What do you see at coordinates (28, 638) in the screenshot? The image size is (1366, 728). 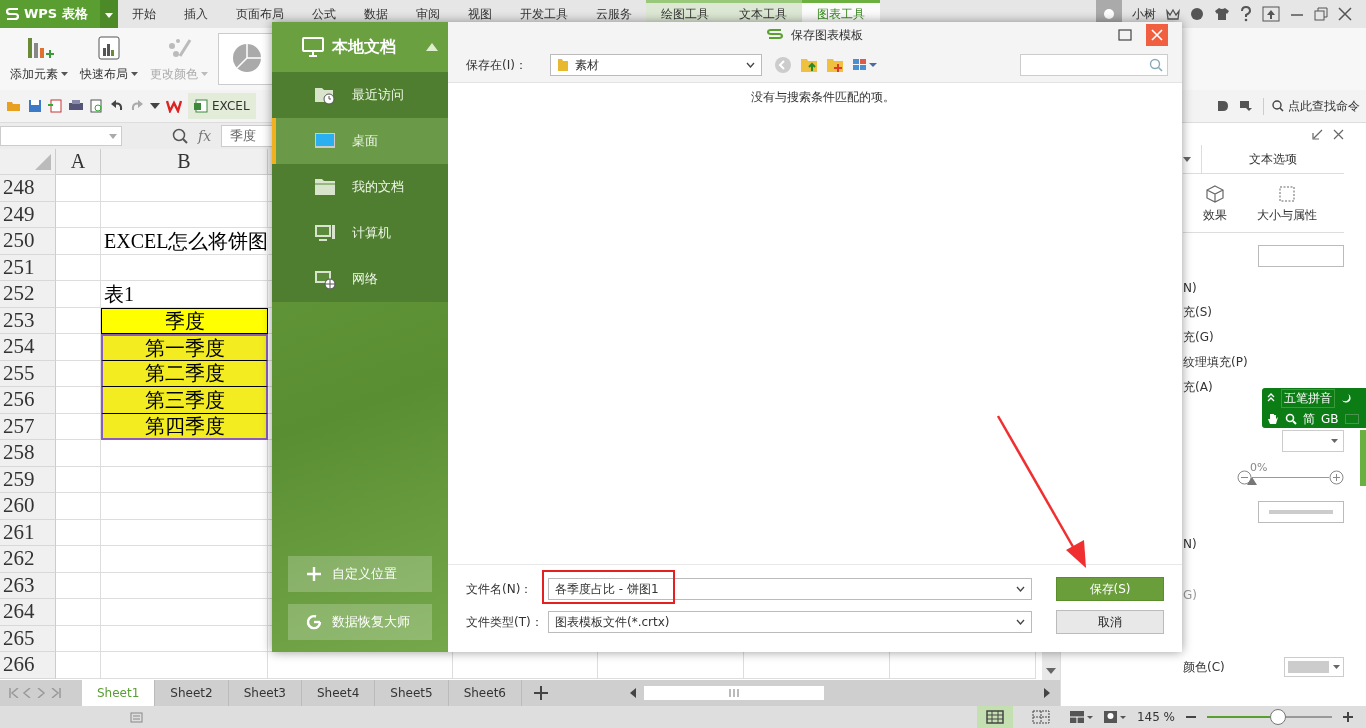 I see `row-header: 265` at bounding box center [28, 638].